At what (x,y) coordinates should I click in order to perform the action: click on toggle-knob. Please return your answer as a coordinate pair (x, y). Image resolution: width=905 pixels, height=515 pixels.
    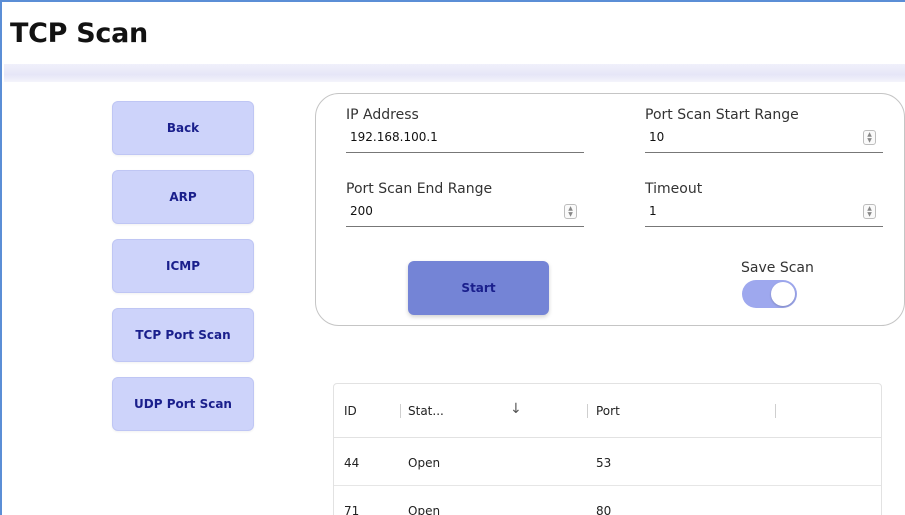
    Looking at the image, I should click on (783, 294).